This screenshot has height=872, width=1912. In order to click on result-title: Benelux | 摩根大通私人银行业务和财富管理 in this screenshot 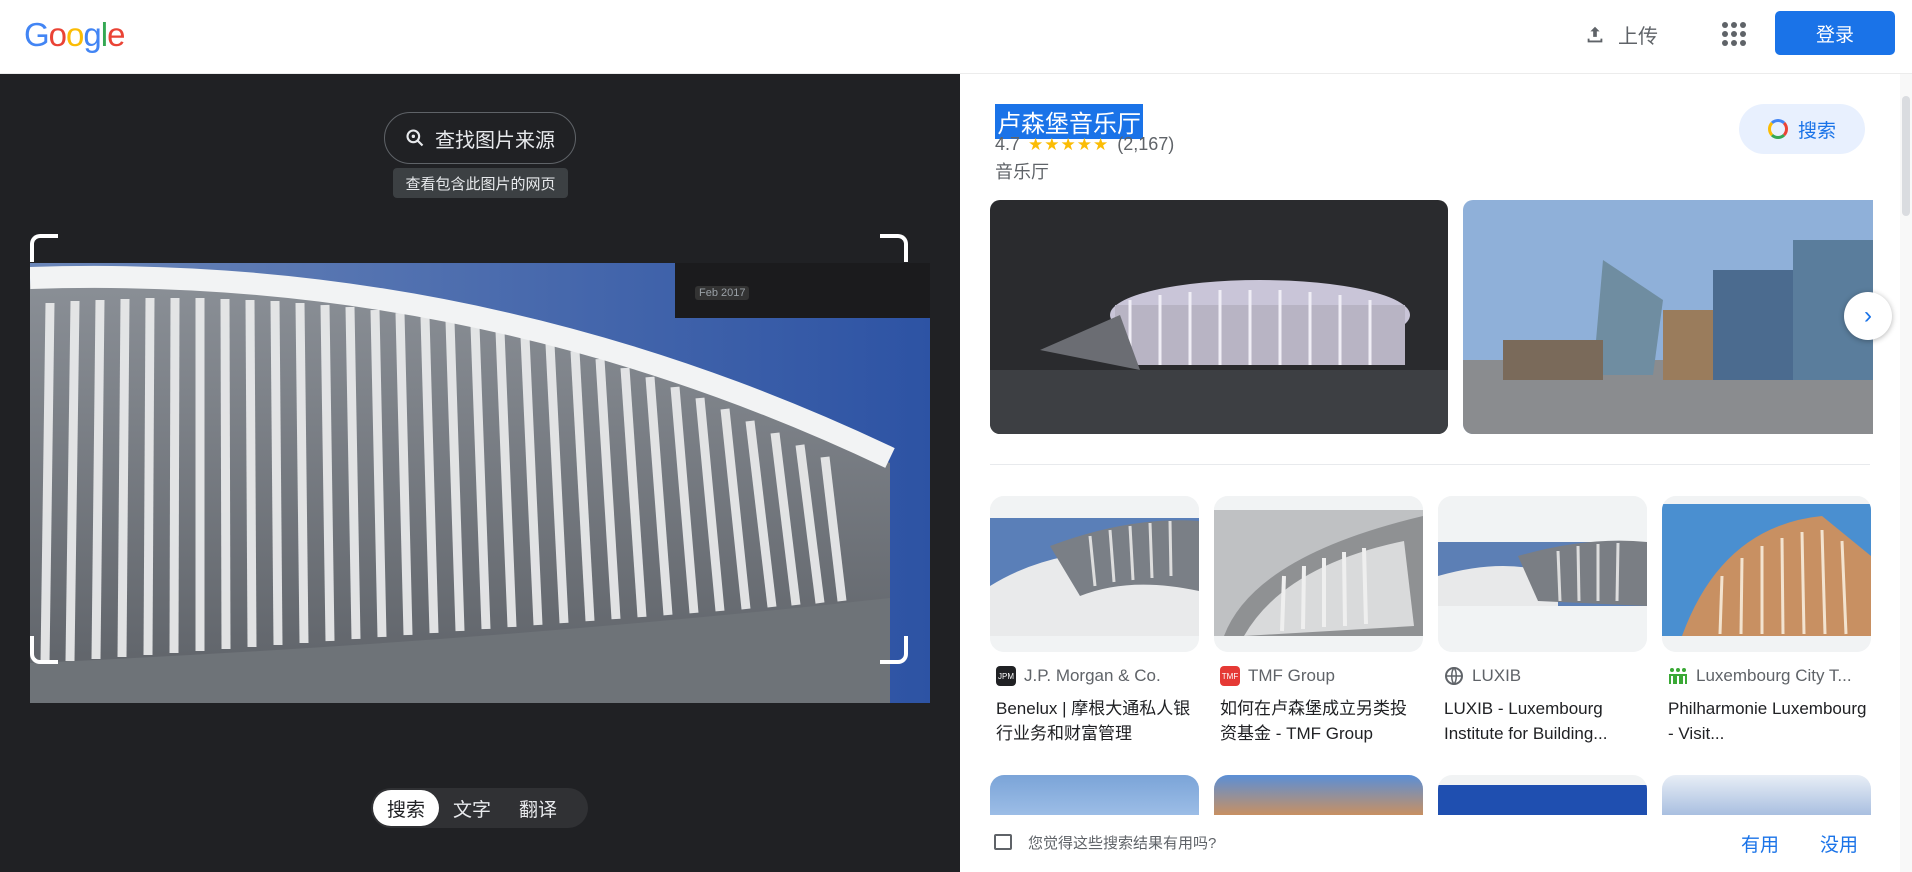, I will do `click(1097, 721)`.